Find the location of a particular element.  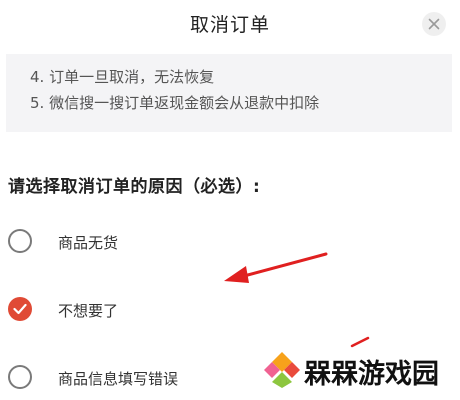

notice-line: 4. 订单一旦取消，无法恢复 is located at coordinates (122, 77).